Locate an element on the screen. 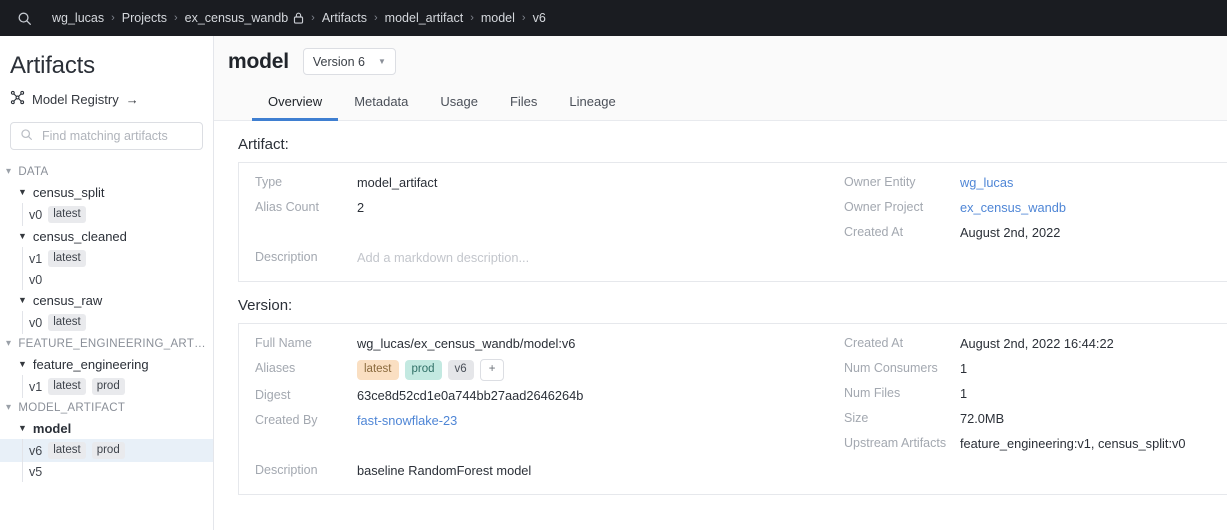 The height and width of the screenshot is (530, 1227). tree-group-data: ▾ DATA is located at coordinates (106, 172).